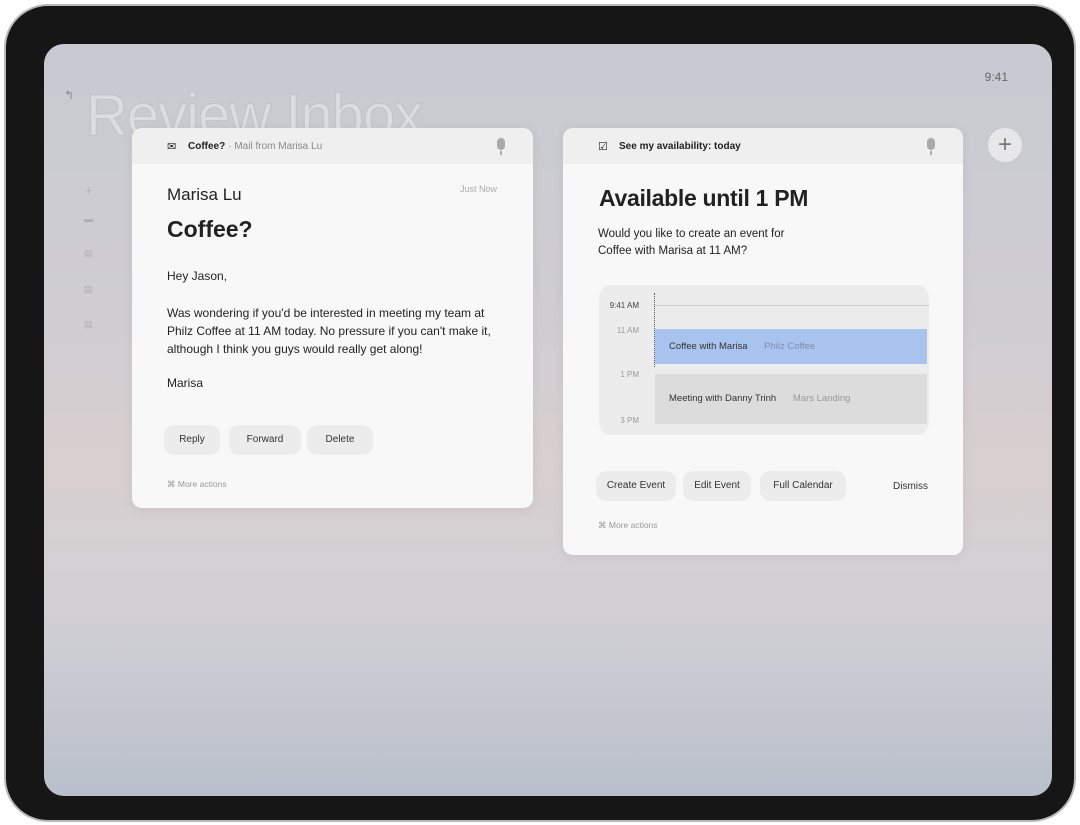 The width and height of the screenshot is (1080, 825). Describe the element at coordinates (210, 229) in the screenshot. I see `subject: Coffee?` at that location.